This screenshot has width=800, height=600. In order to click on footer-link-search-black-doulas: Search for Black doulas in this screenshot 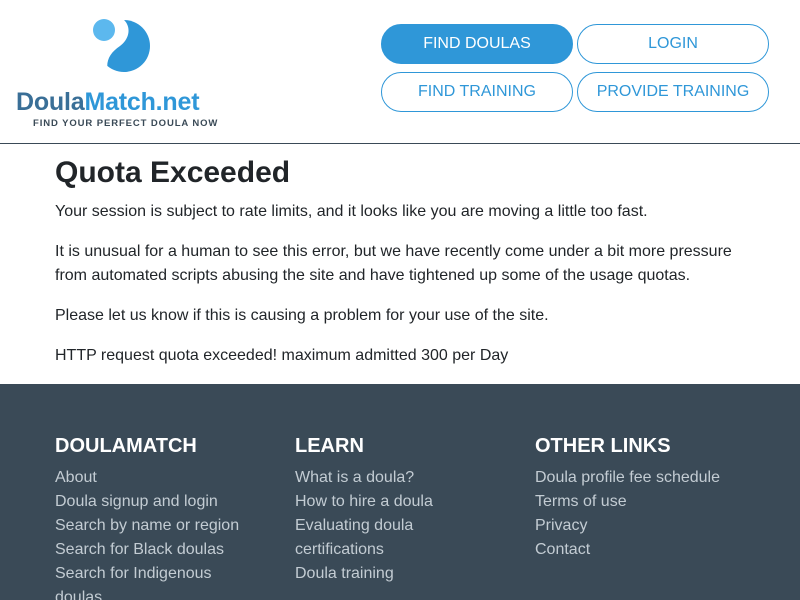, I will do `click(155, 550)`.